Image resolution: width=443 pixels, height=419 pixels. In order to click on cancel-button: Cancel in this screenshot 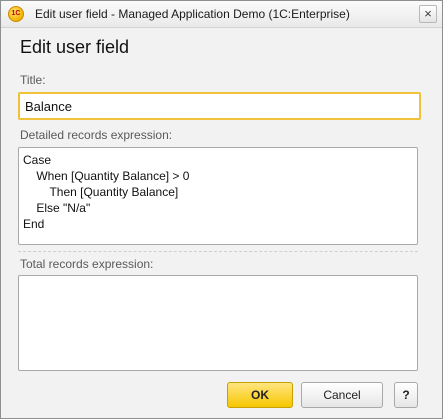, I will do `click(342, 395)`.